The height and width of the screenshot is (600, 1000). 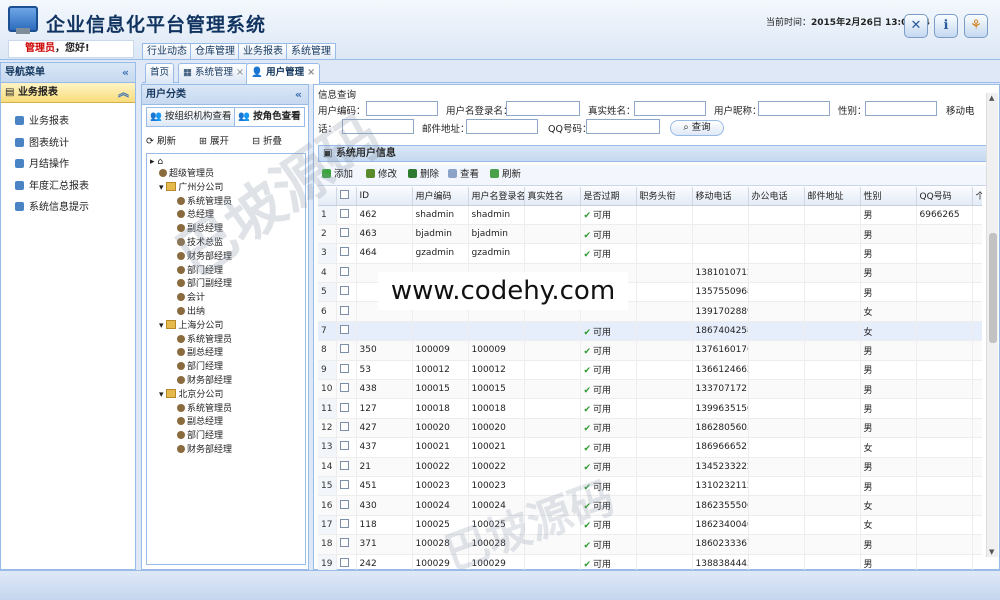 I want to click on info-icon: ℹ, so click(x=946, y=26).